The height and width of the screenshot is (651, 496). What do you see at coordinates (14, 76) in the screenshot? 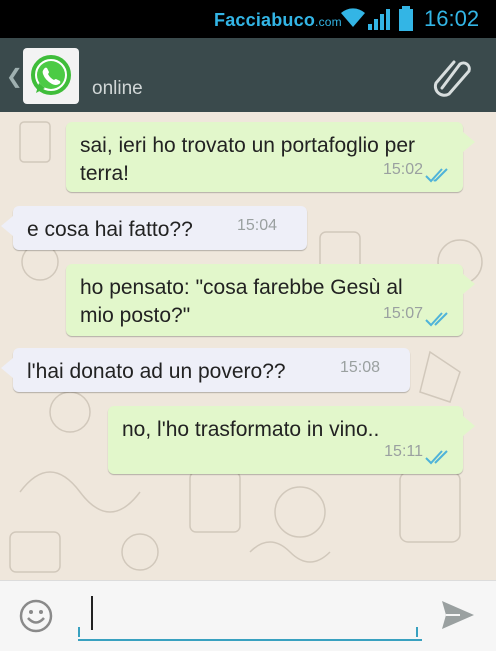
I see `chevron-left-icon: ❮` at bounding box center [14, 76].